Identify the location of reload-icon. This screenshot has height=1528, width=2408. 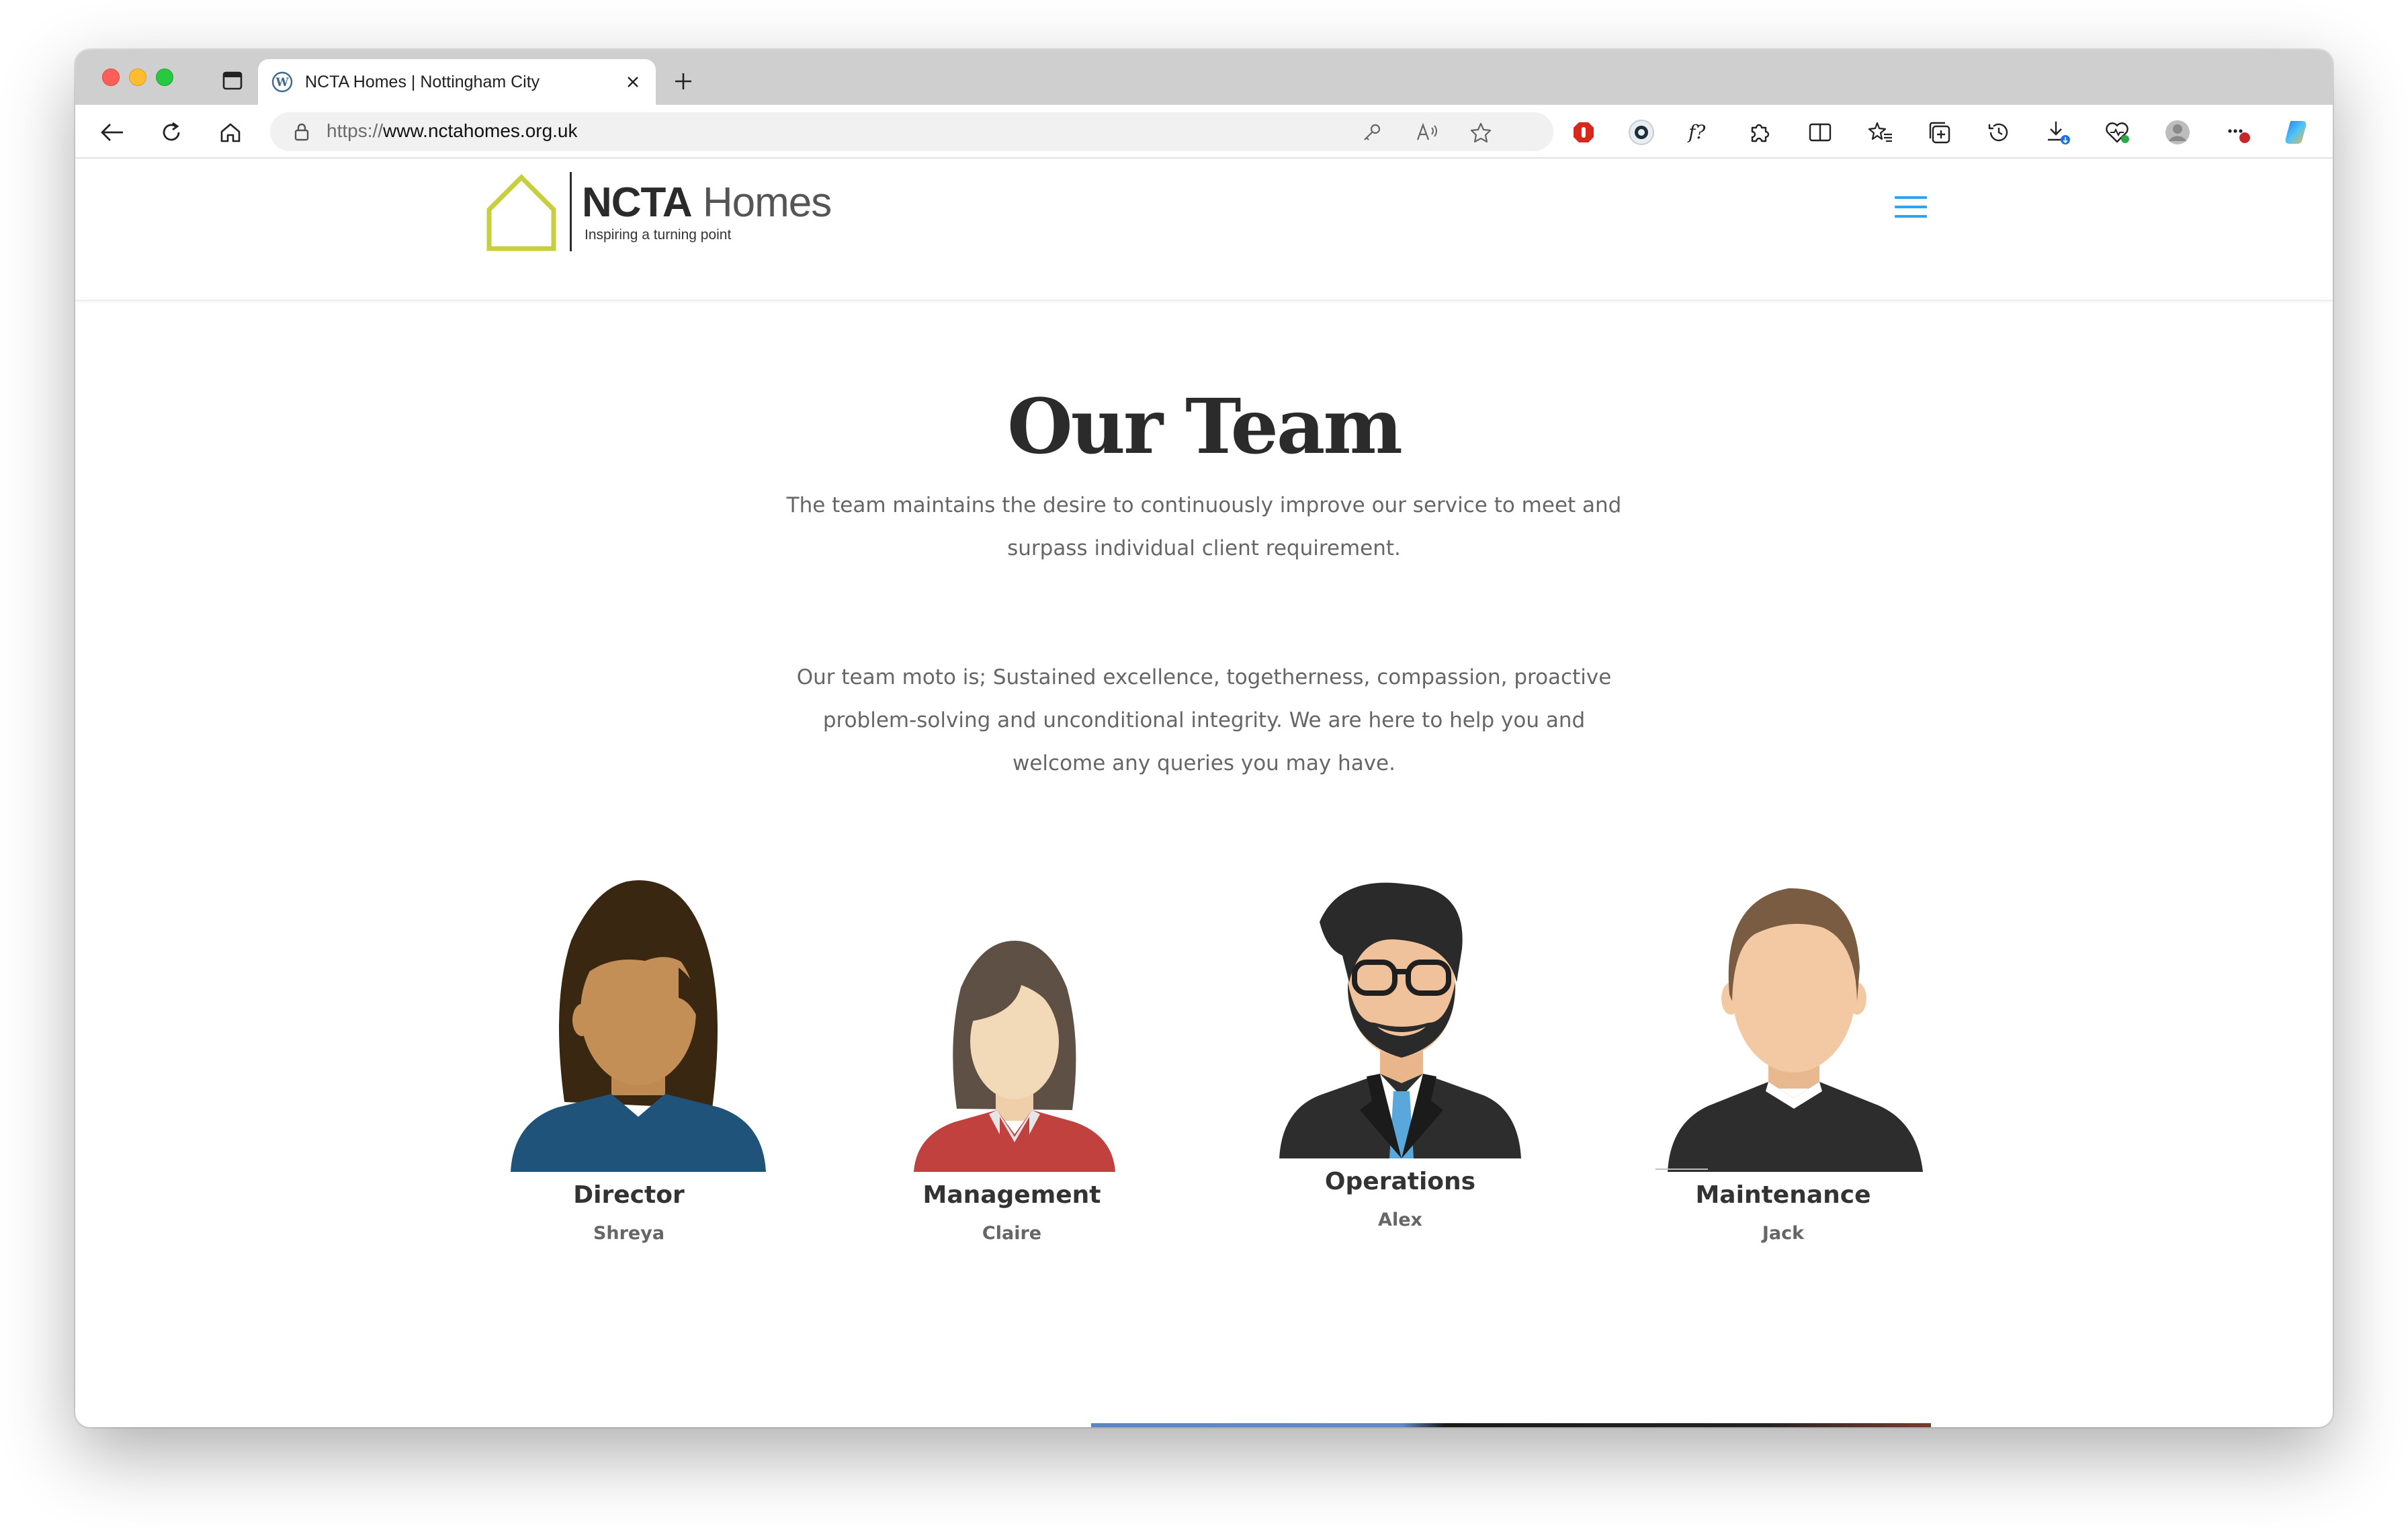
(171, 133).